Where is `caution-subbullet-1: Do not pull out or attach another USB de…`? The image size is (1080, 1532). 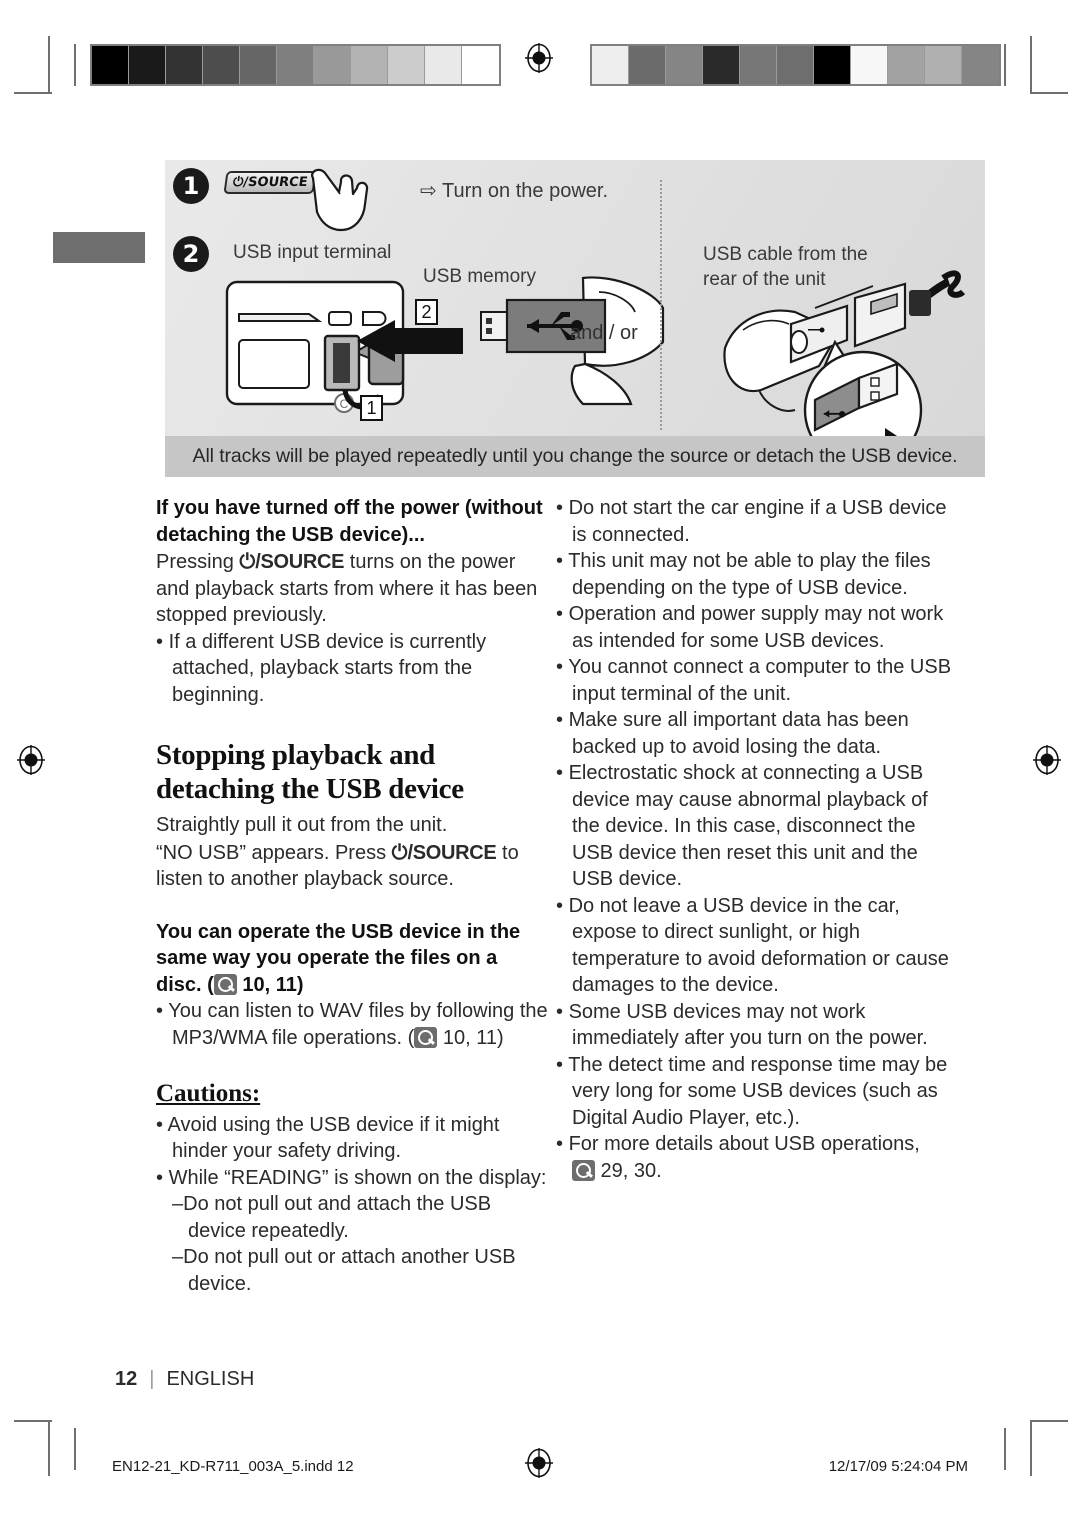 caution-subbullet-1: Do not pull out or attach another USB de… is located at coordinates (352, 1270).